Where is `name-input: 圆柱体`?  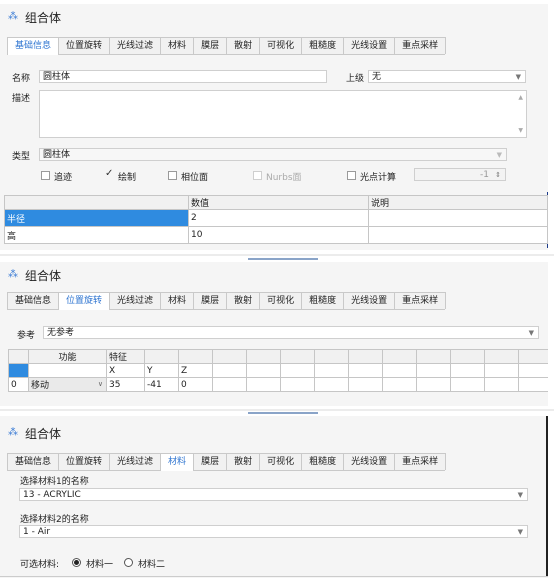 name-input: 圆柱体 is located at coordinates (183, 76).